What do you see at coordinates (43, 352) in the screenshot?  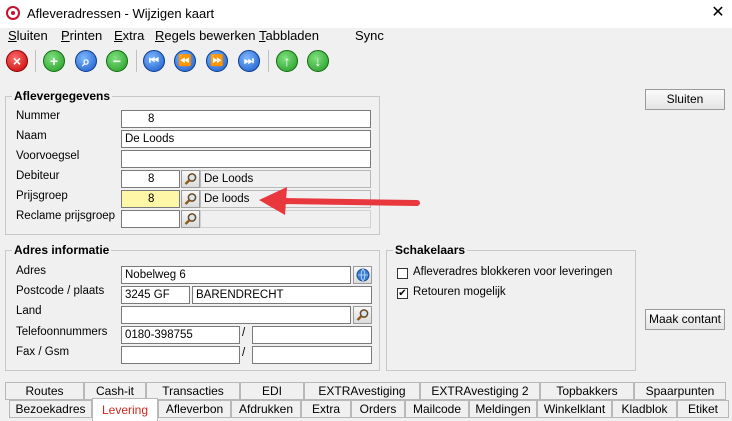 I see `fax-label: Fax / Gsm` at bounding box center [43, 352].